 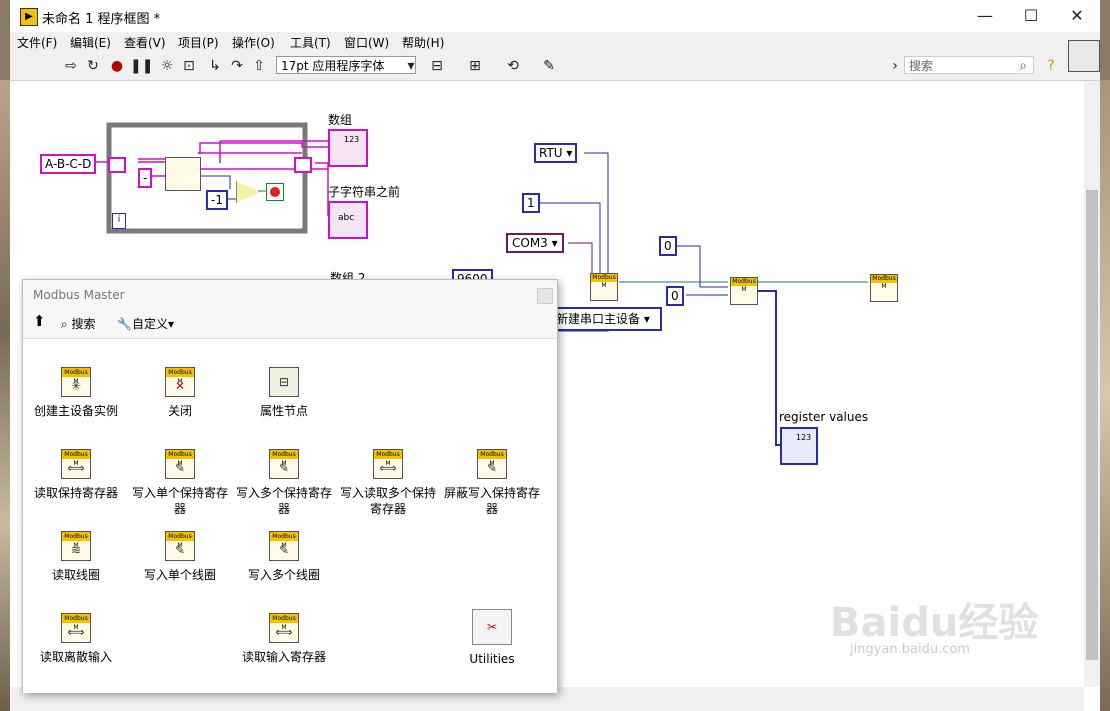 What do you see at coordinates (284, 382) in the screenshot?
I see `property-node-icon: ⊟` at bounding box center [284, 382].